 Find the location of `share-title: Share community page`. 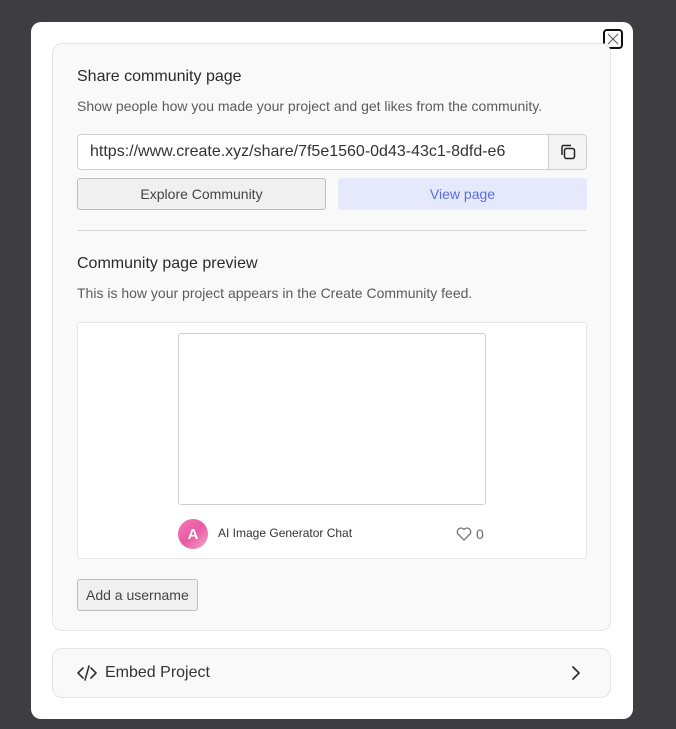

share-title: Share community page is located at coordinates (159, 76).